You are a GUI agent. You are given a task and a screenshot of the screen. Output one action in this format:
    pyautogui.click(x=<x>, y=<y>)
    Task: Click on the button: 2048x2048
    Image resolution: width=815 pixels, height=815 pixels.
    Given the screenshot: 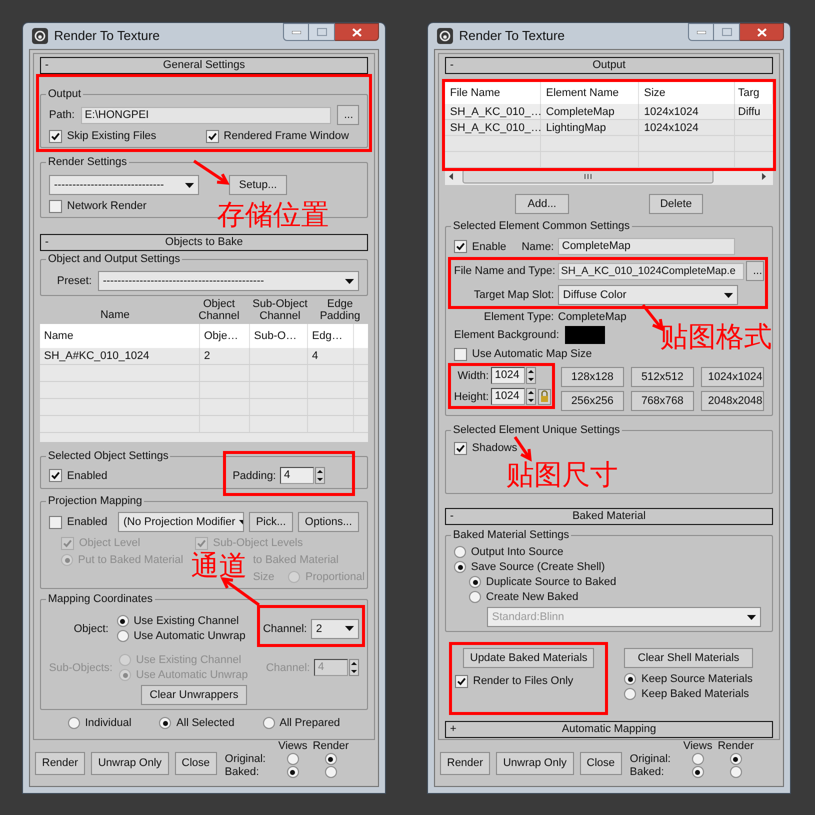 What is the action you would take?
    pyautogui.click(x=732, y=401)
    